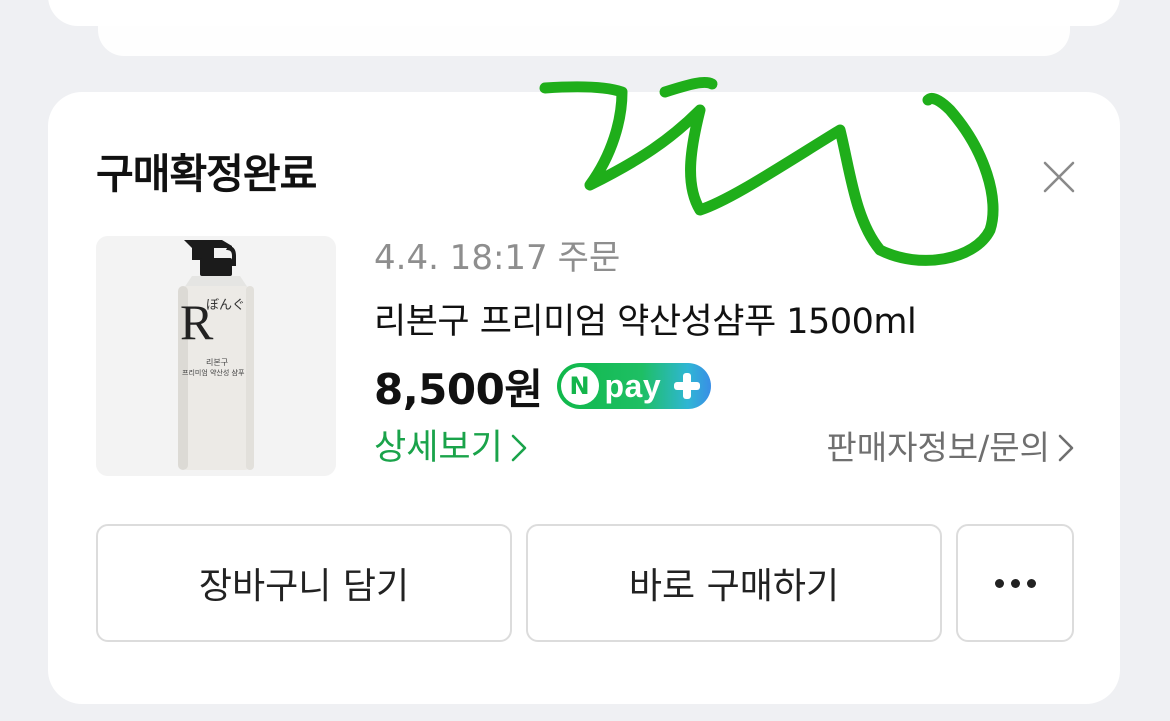 The height and width of the screenshot is (721, 1170). I want to click on buy-now-button: 바로 구매하기, so click(734, 583).